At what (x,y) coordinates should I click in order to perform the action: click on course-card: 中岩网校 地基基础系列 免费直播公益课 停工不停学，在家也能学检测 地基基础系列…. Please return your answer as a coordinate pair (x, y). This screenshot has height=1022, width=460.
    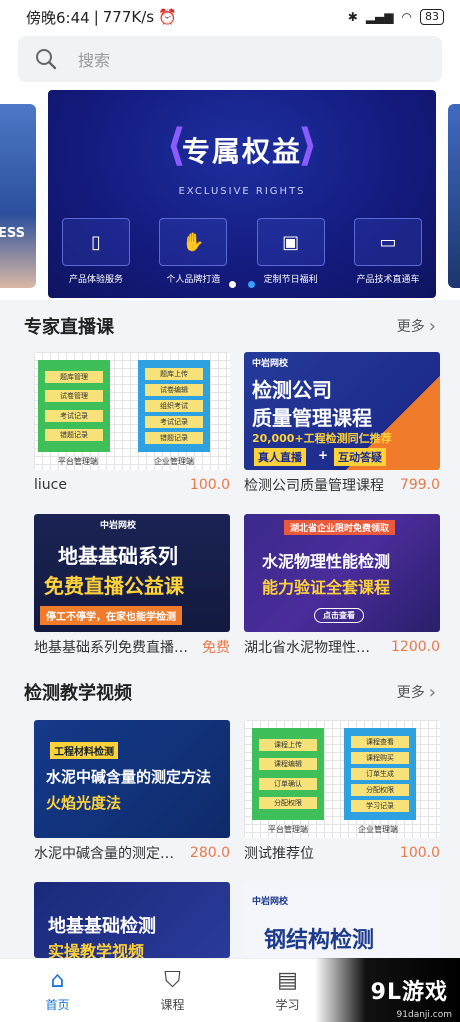
    Looking at the image, I should click on (132, 588).